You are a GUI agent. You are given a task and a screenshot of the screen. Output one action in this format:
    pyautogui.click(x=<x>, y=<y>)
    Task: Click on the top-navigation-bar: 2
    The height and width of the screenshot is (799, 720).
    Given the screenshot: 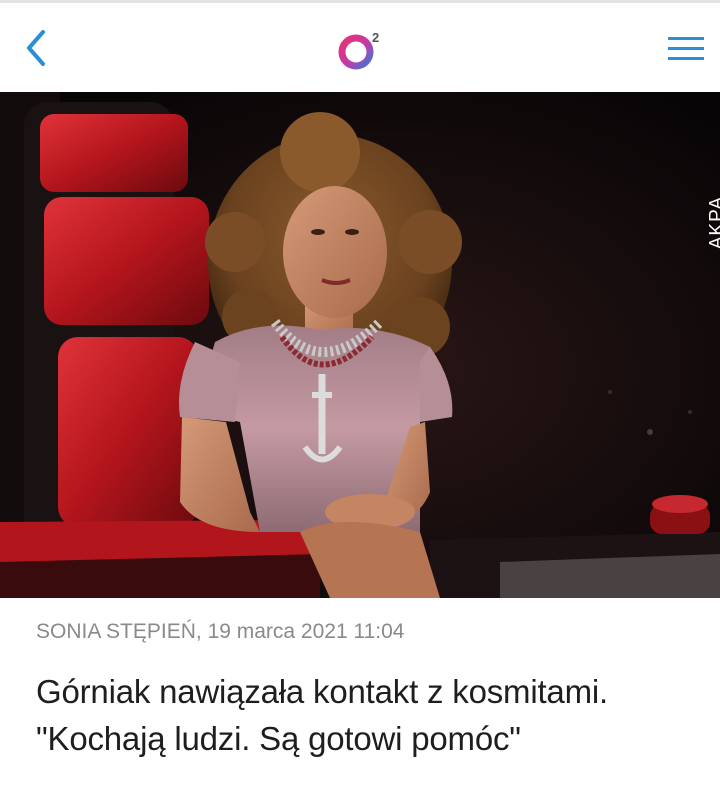 What is the action you would take?
    pyautogui.click(x=360, y=46)
    